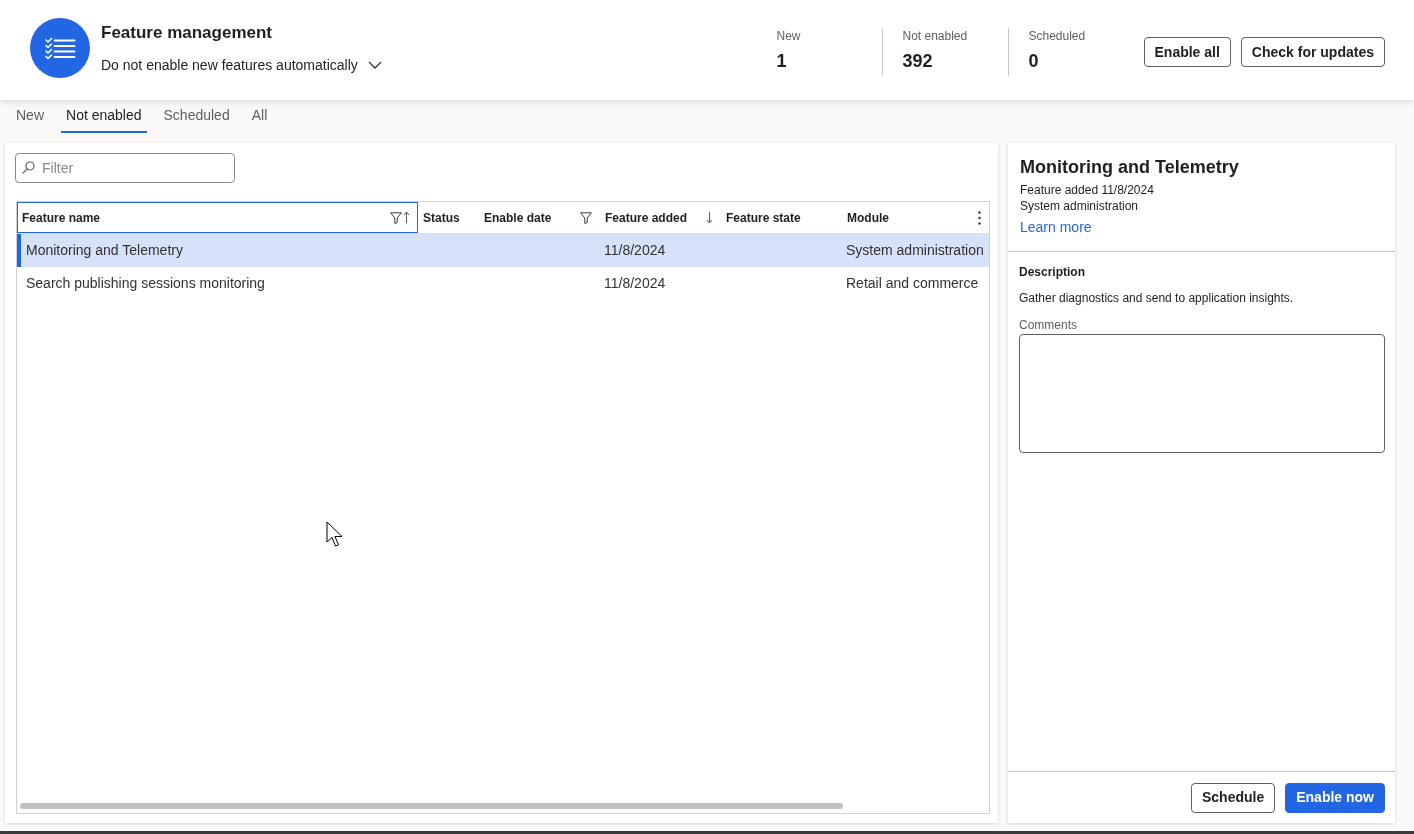  I want to click on tab: Not enabled, so click(104, 116).